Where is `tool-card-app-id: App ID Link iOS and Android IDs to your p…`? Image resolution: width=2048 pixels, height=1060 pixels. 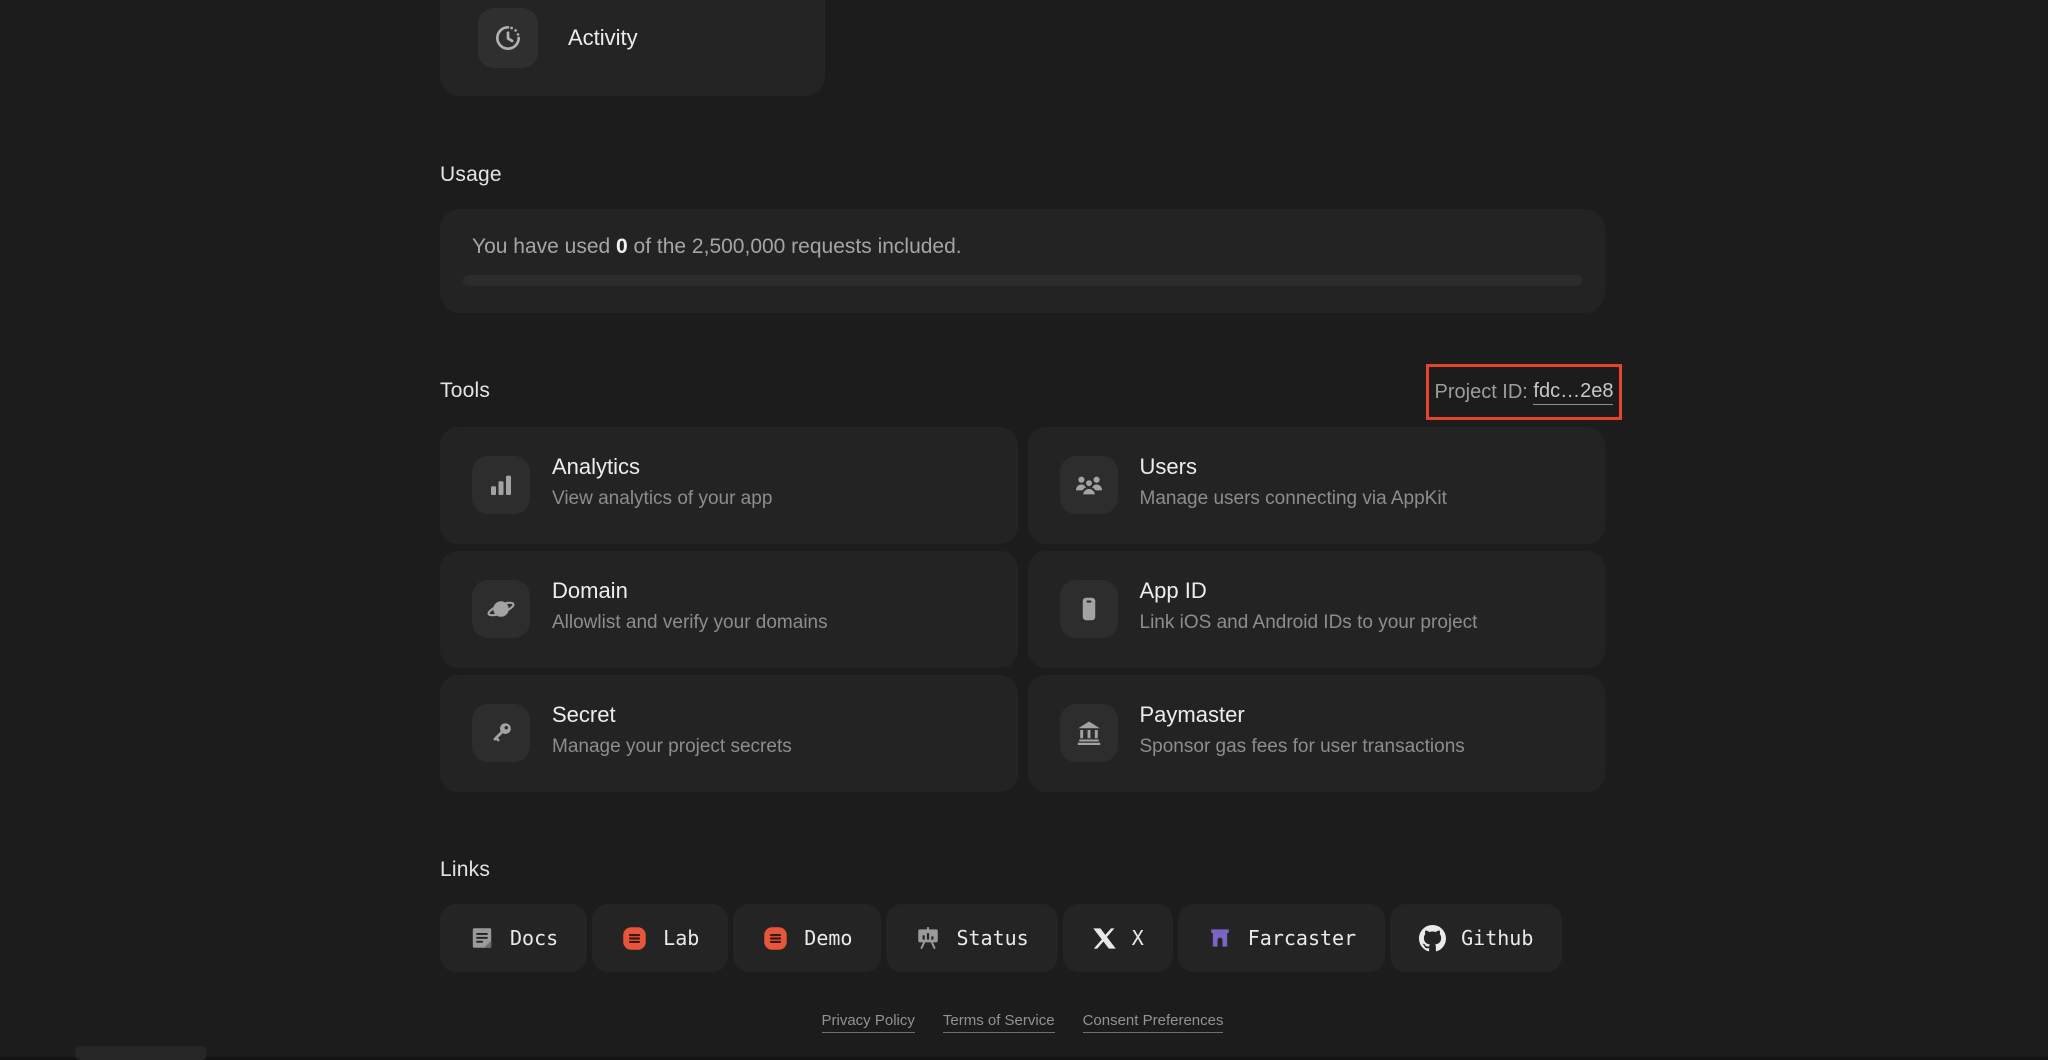
tool-card-app-id: App ID Link iOS and Android IDs to your p… is located at coordinates (1316, 609).